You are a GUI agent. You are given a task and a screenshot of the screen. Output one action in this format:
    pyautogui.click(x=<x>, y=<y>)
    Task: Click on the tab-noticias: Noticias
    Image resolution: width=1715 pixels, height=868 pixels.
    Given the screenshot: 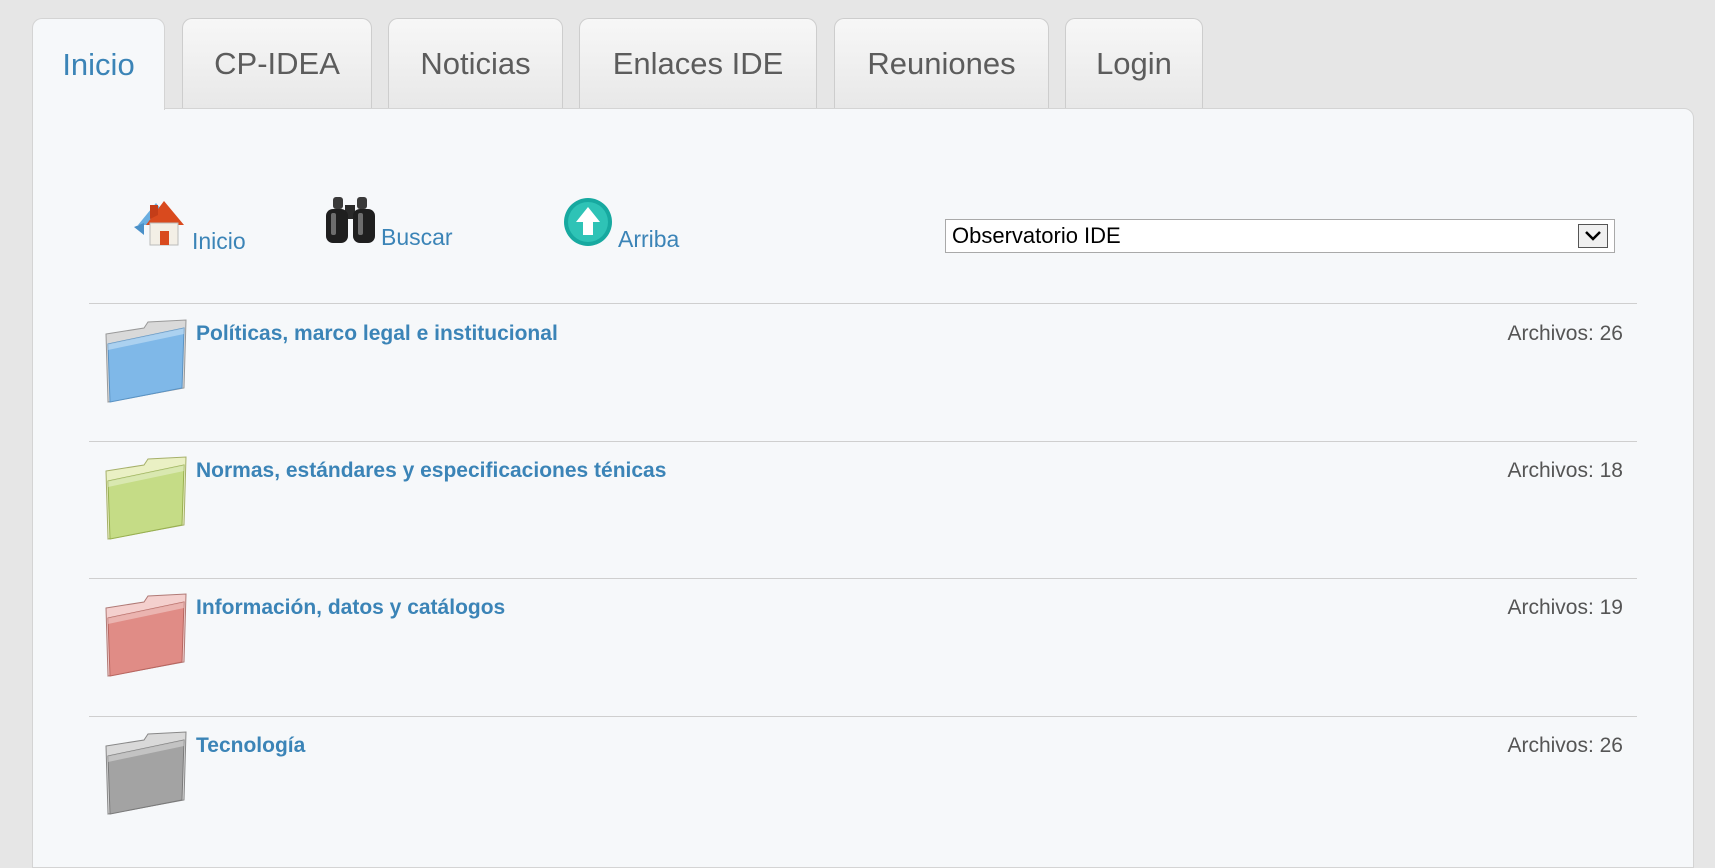 What is the action you would take?
    pyautogui.click(x=475, y=63)
    